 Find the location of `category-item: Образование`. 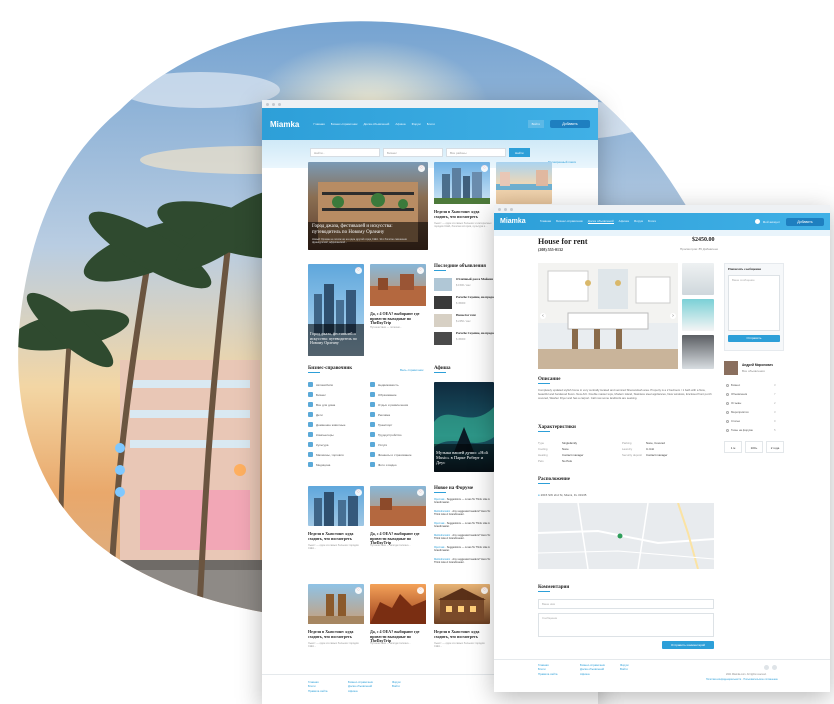

category-item: Образование is located at coordinates (383, 394).